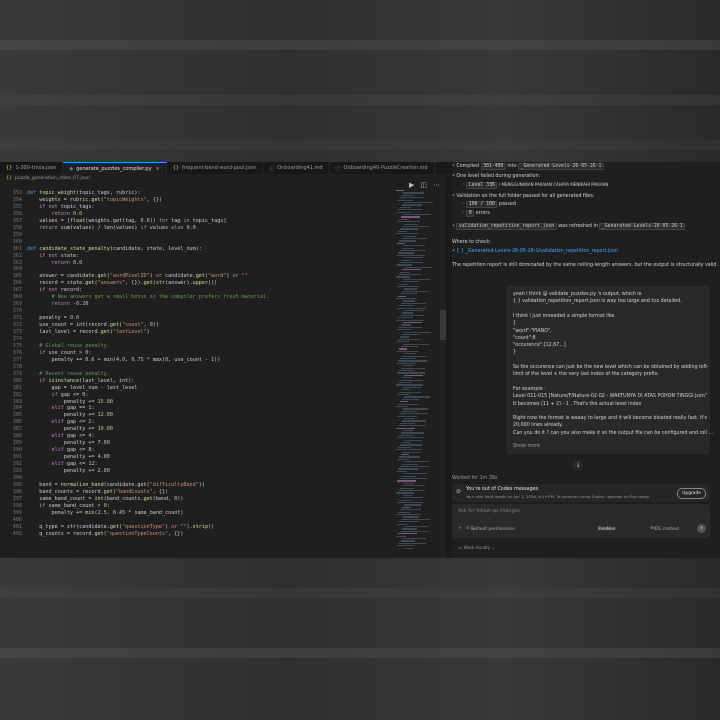 This screenshot has height=720, width=720. I want to click on code-line: if not state:, so click(53, 256).